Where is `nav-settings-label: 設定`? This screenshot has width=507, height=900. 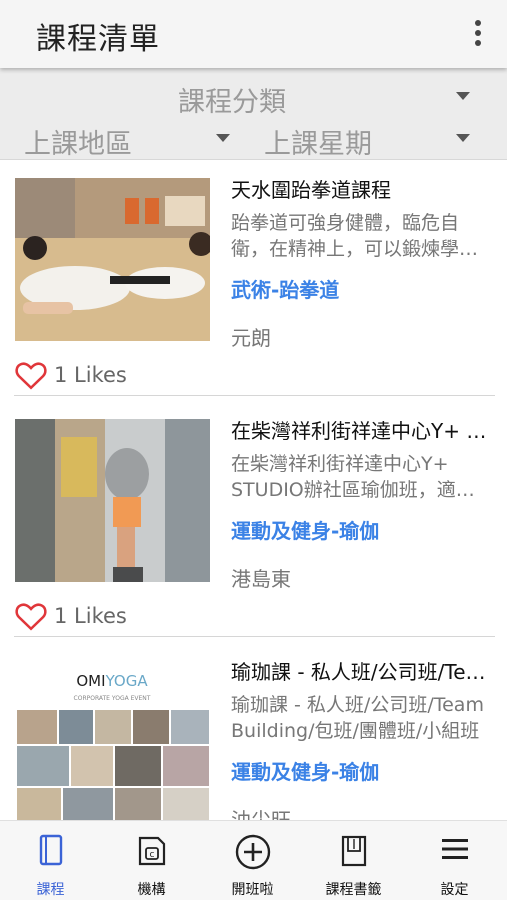
nav-settings-label: 設定 is located at coordinates (454, 890).